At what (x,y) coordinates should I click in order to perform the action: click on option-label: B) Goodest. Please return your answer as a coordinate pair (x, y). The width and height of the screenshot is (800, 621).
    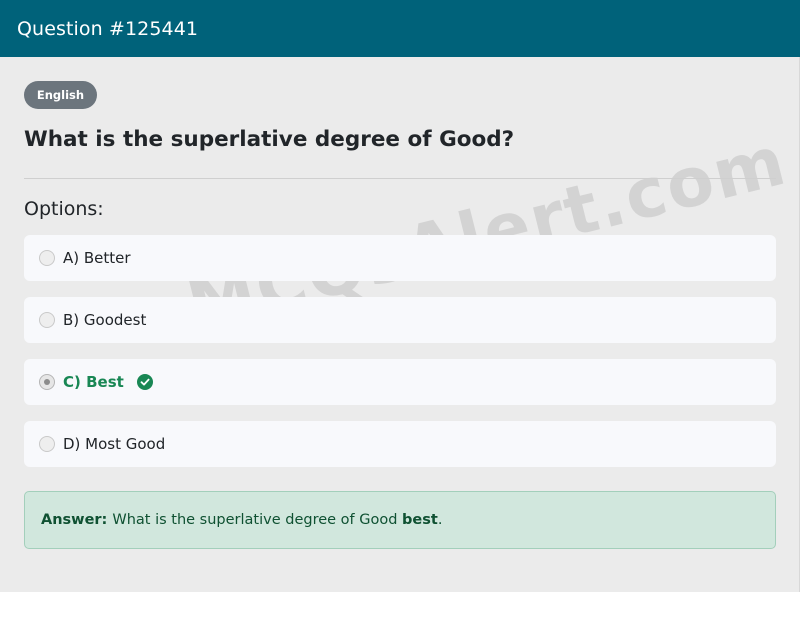
    Looking at the image, I should click on (105, 320).